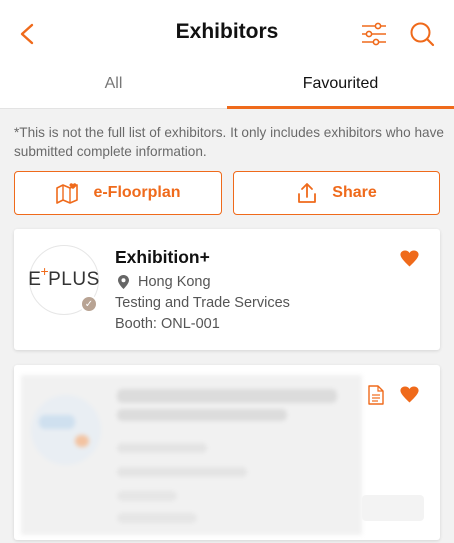 The height and width of the screenshot is (543, 454). Describe the element at coordinates (202, 303) in the screenshot. I see `exhibitor-category: Testing and Trade Services` at that location.